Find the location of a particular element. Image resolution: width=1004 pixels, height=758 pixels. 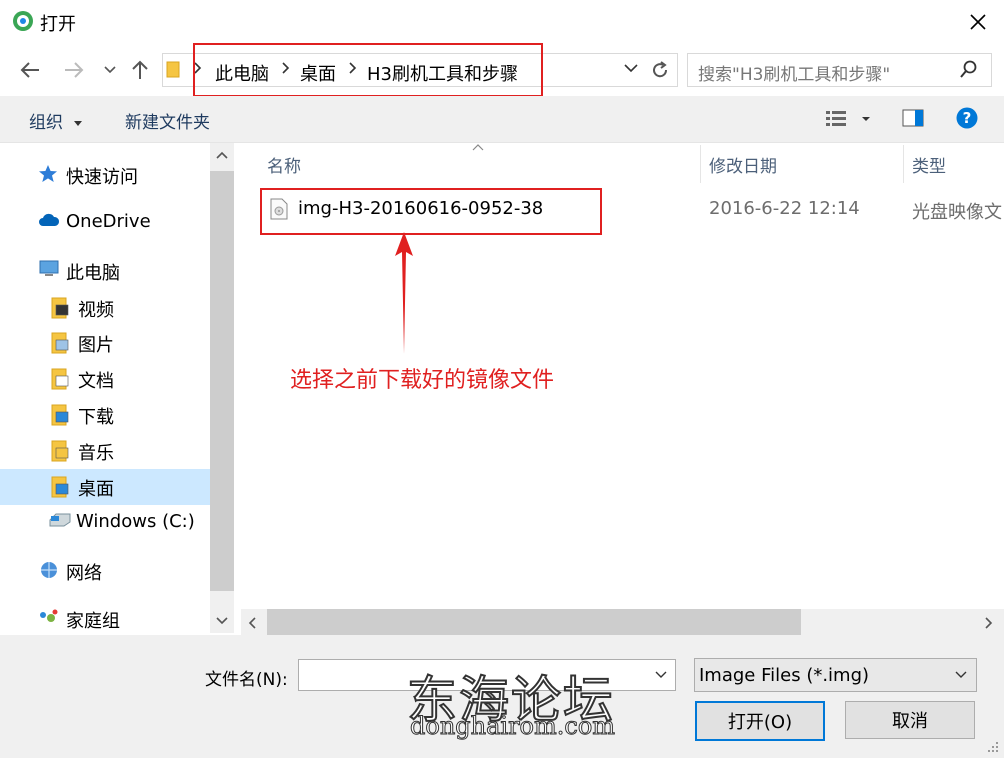

scroll-right-icon is located at coordinates (989, 623).